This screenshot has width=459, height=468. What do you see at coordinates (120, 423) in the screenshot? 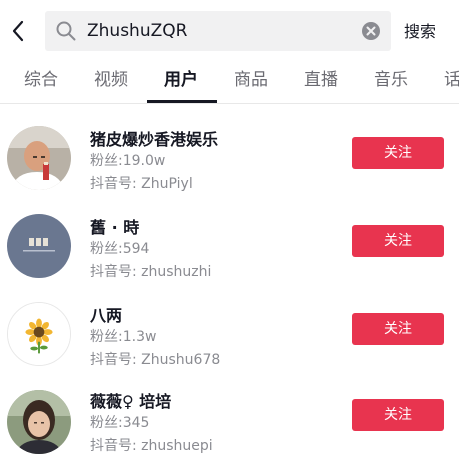
I see `fans-count: 粉丝:345` at bounding box center [120, 423].